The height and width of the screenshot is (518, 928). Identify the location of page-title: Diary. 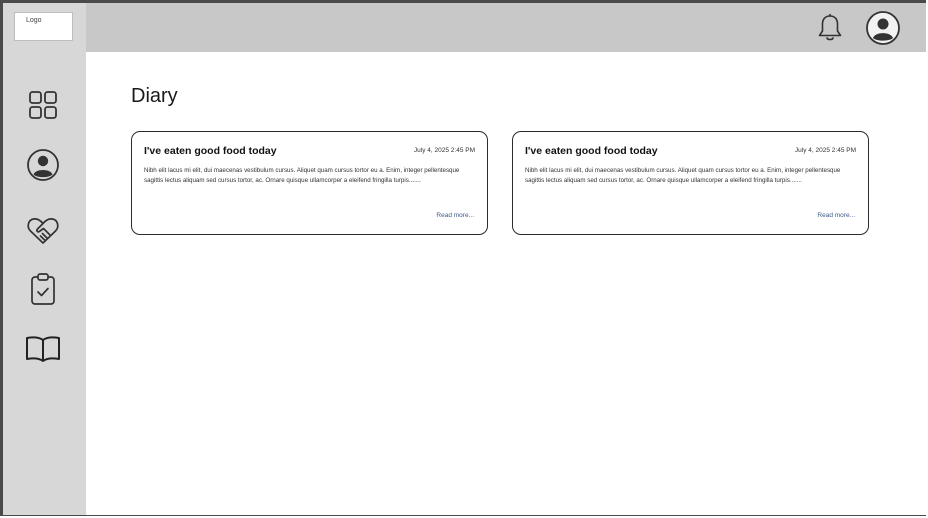
(154, 96).